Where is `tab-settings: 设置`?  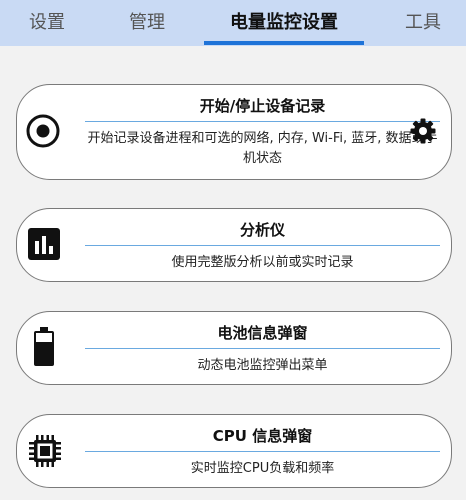
tab-settings: 设置 is located at coordinates (47, 23).